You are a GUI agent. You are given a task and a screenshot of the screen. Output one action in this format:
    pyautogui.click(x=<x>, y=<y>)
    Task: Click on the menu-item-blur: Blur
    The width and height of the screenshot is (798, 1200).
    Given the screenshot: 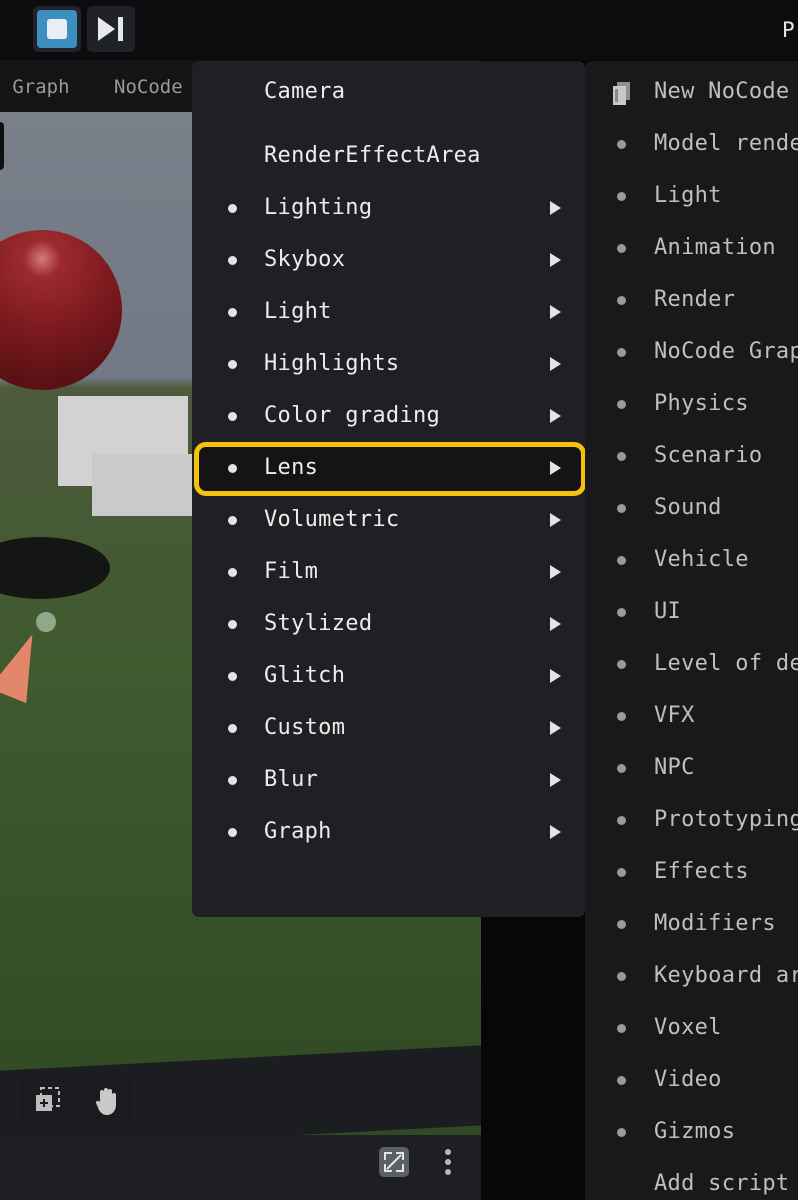 What is the action you would take?
    pyautogui.click(x=388, y=779)
    